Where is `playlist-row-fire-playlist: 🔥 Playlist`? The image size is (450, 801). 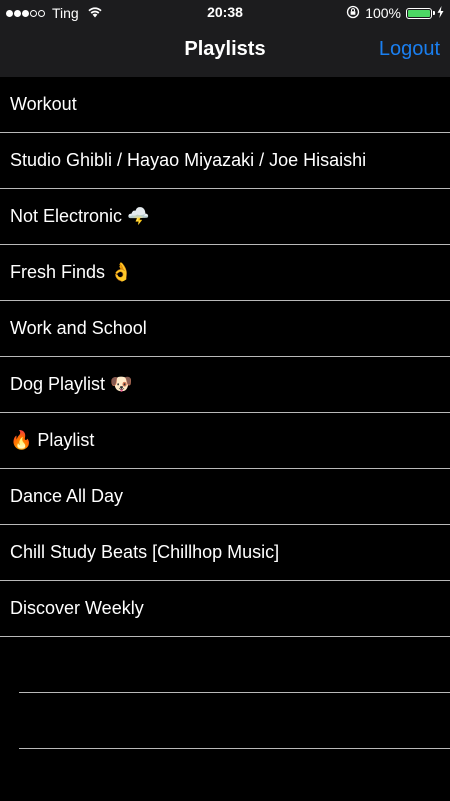
playlist-row-fire-playlist: 🔥 Playlist is located at coordinates (225, 441).